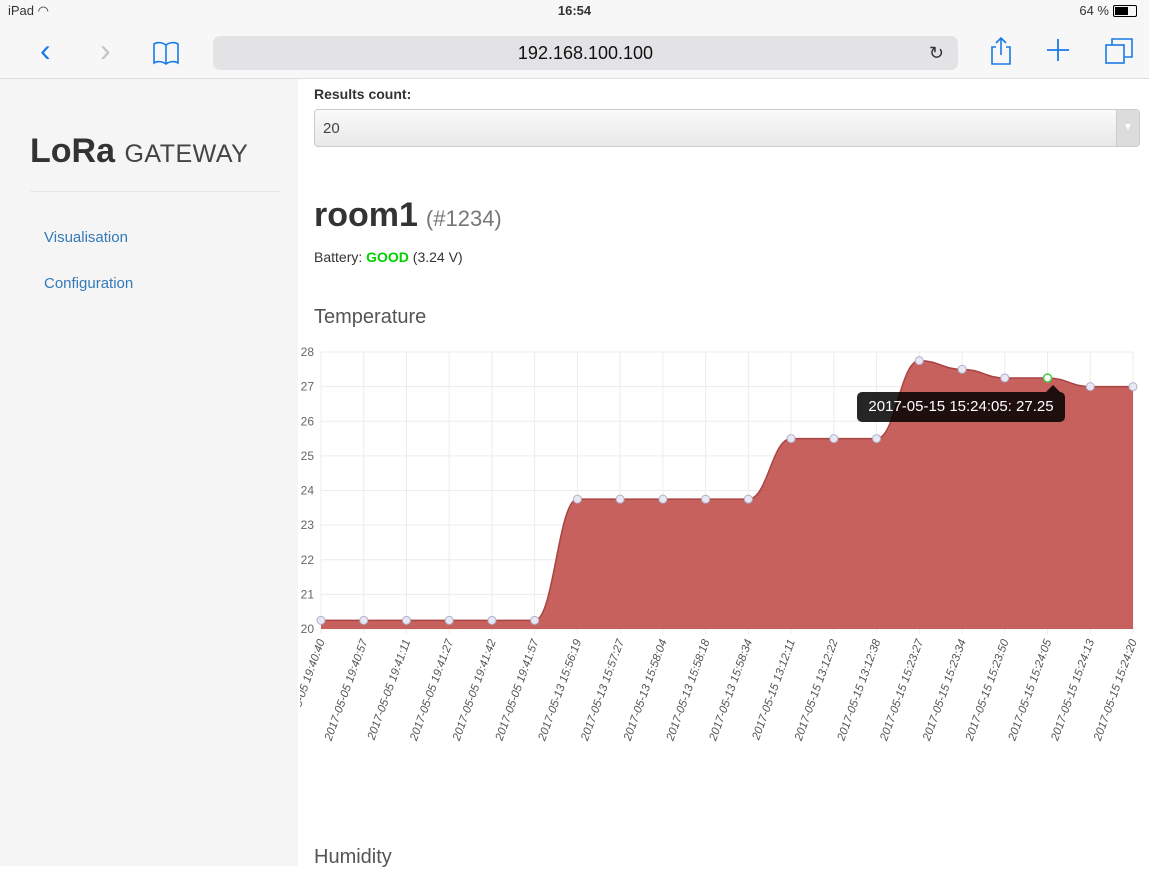 The image size is (1149, 869). I want to click on page-title: room1 (#1234), so click(408, 215).